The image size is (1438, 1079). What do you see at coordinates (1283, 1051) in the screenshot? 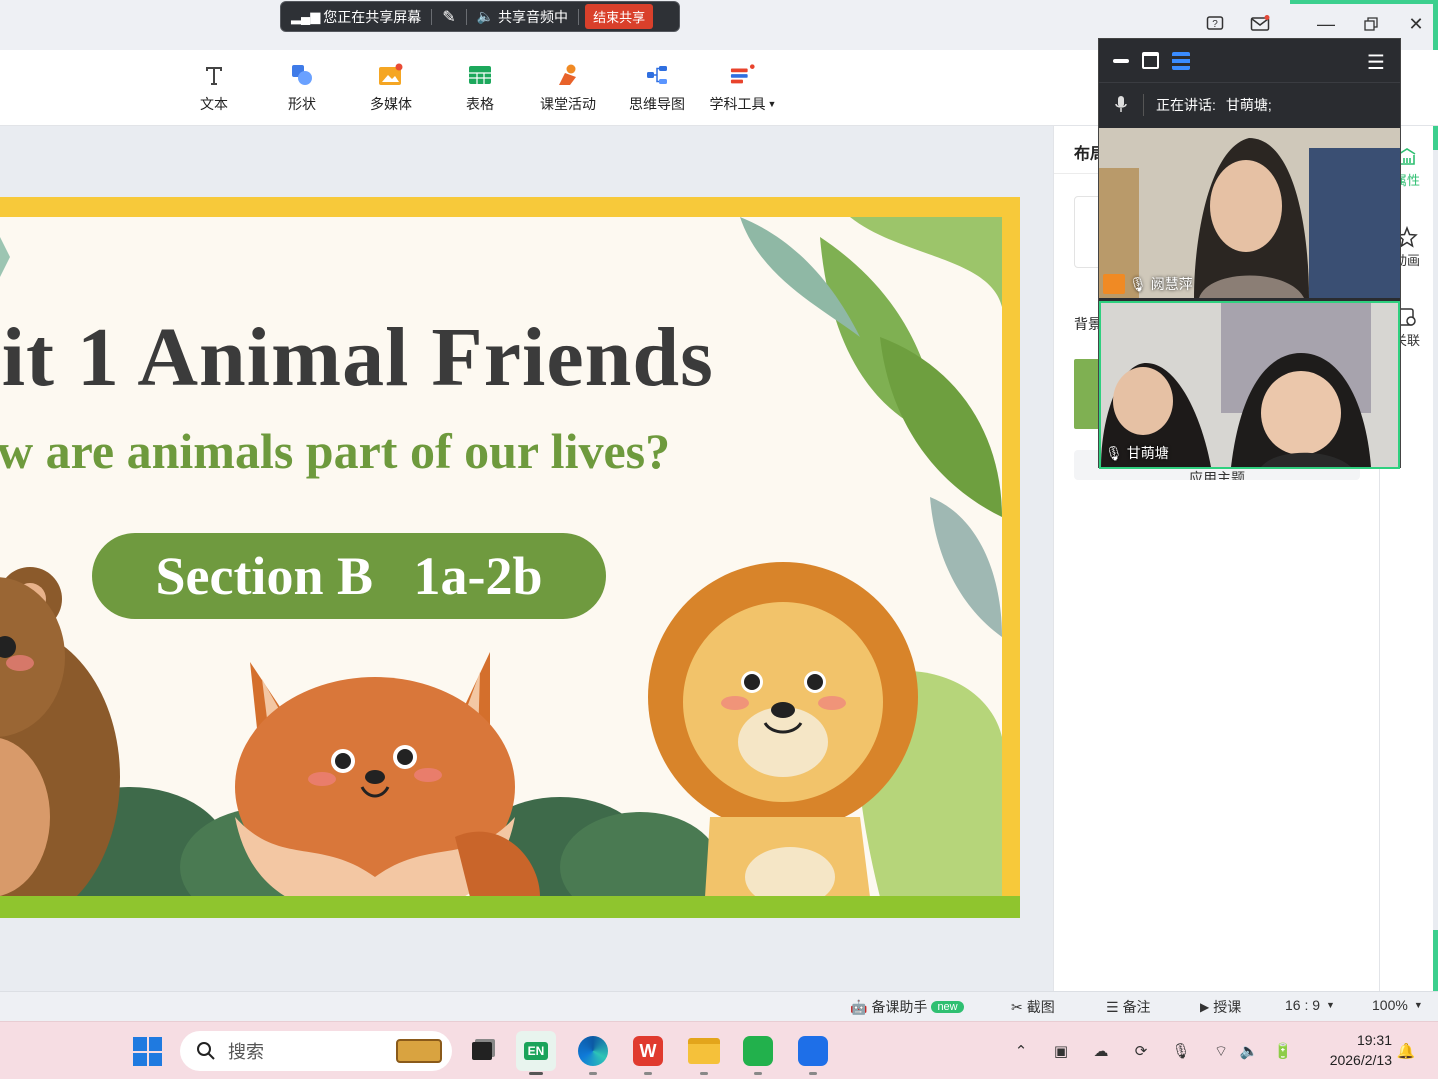
I see `battery-icon: 🔋` at bounding box center [1283, 1051].